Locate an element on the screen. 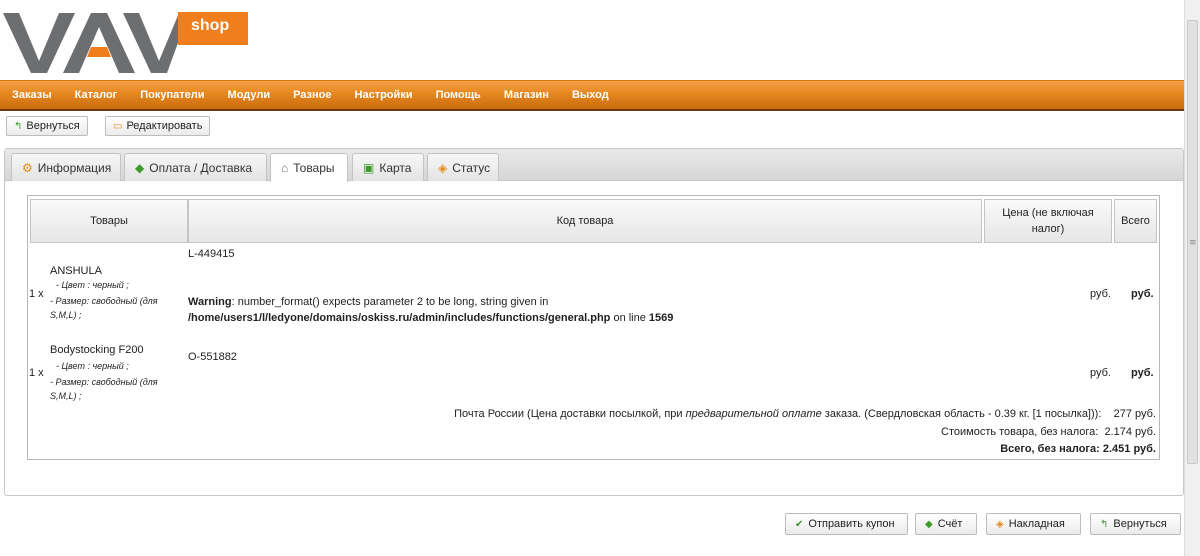 The height and width of the screenshot is (556, 1200). header-total: Всего is located at coordinates (1135, 221).